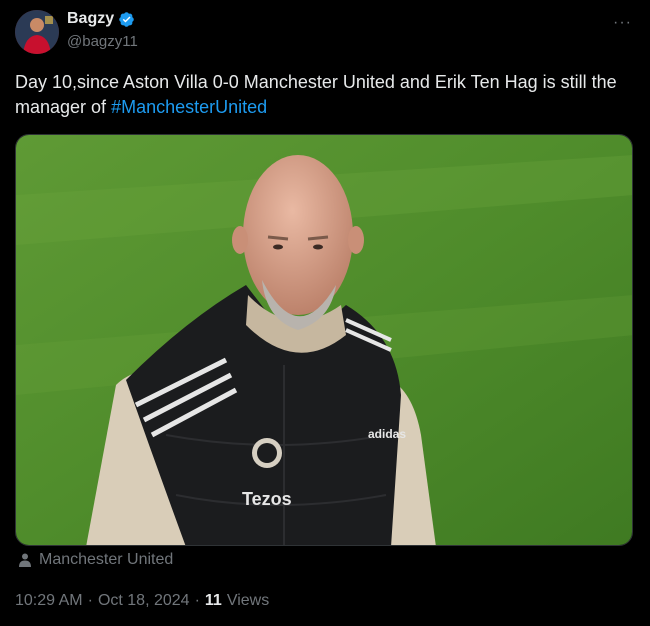 The height and width of the screenshot is (626, 650). What do you see at coordinates (213, 601) in the screenshot?
I see `views-count: 11` at bounding box center [213, 601].